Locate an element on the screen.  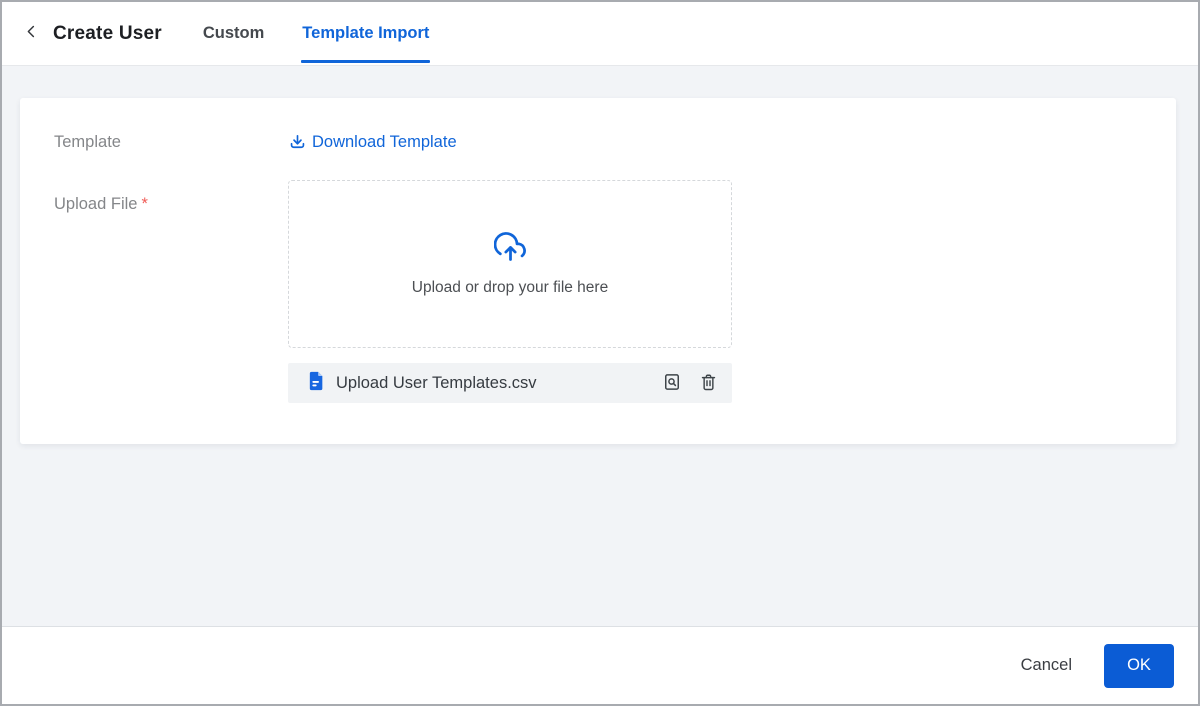
required-asterisk: * is located at coordinates (144, 204).